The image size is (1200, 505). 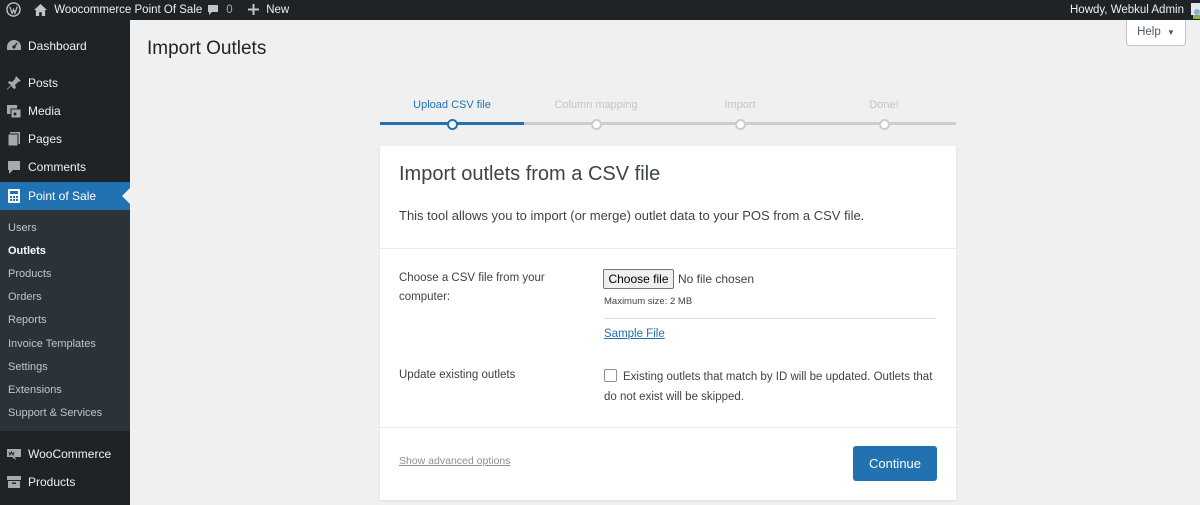 I want to click on step-done: Done!, so click(x=884, y=105).